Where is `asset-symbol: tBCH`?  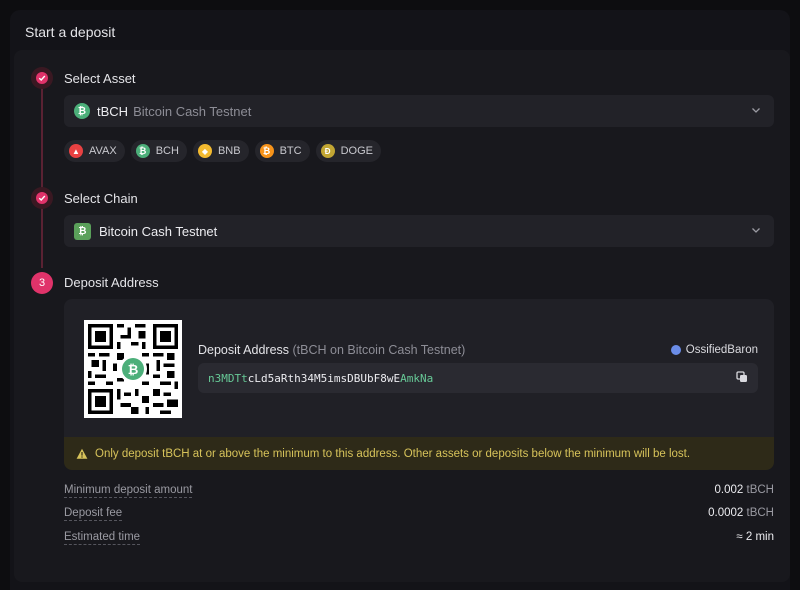
asset-symbol: tBCH is located at coordinates (113, 111).